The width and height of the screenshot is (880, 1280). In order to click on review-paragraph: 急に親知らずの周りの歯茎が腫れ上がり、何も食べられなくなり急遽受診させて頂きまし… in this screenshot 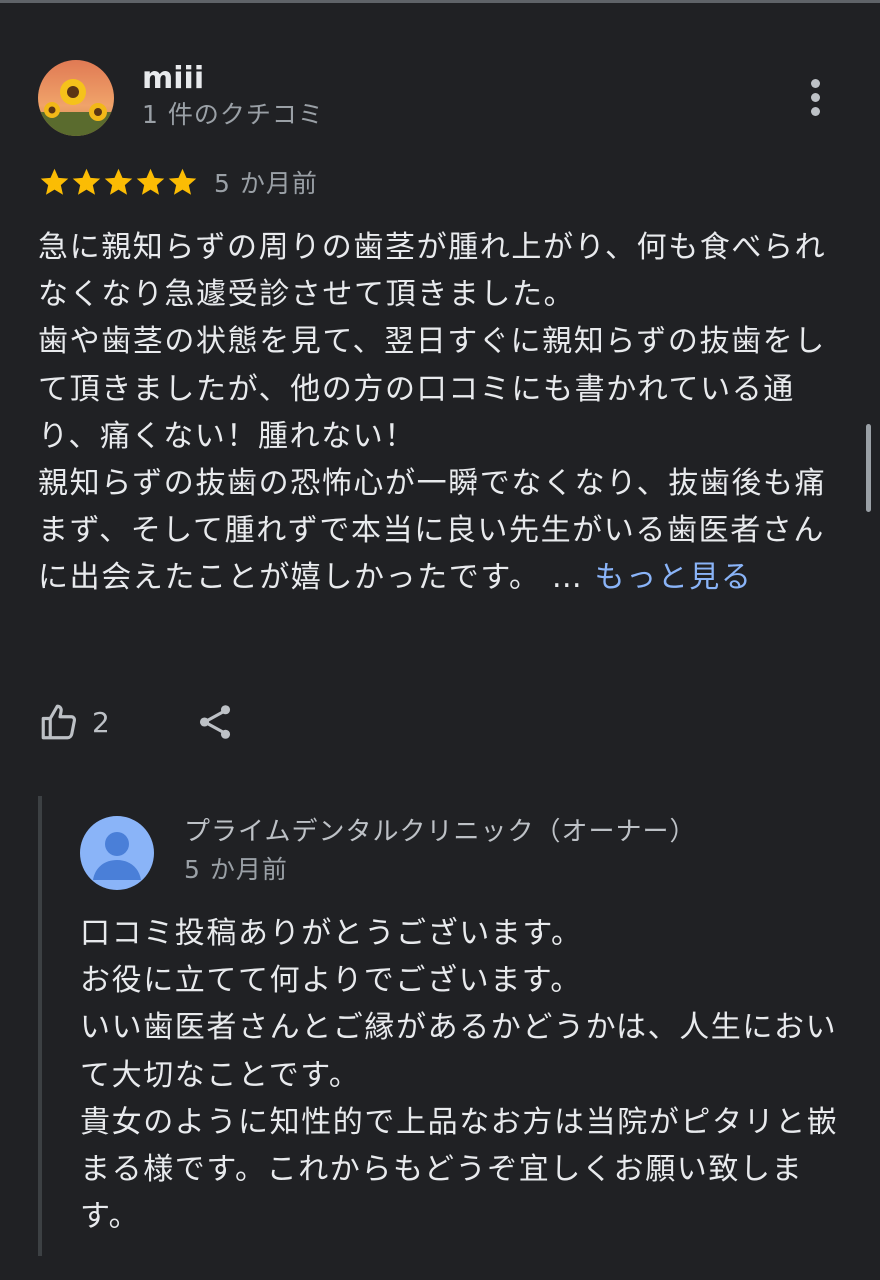, I will do `click(432, 271)`.